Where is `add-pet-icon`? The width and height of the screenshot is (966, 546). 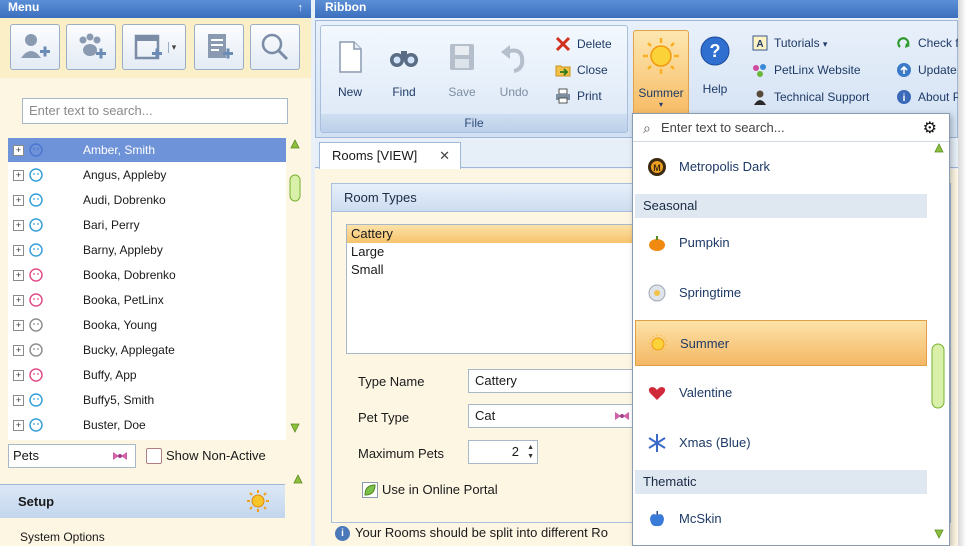 add-pet-icon is located at coordinates (92, 46).